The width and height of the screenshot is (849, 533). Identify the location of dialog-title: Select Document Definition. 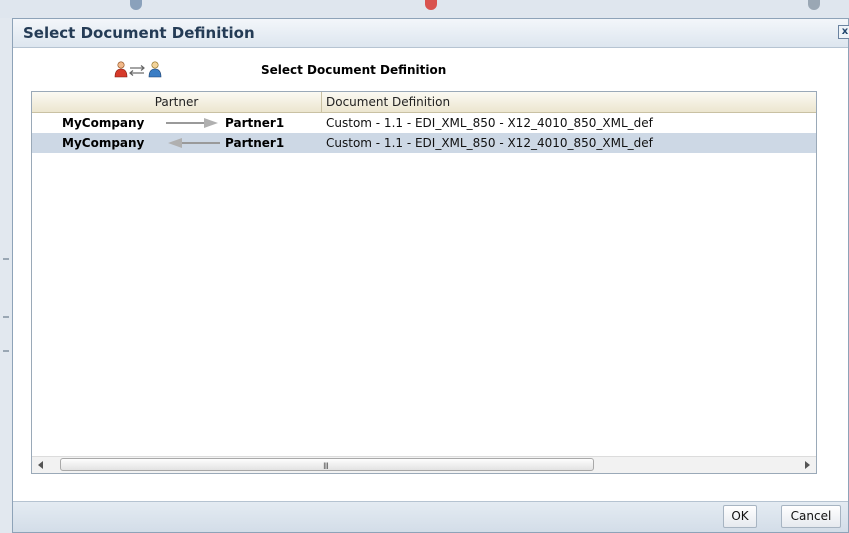
(139, 33).